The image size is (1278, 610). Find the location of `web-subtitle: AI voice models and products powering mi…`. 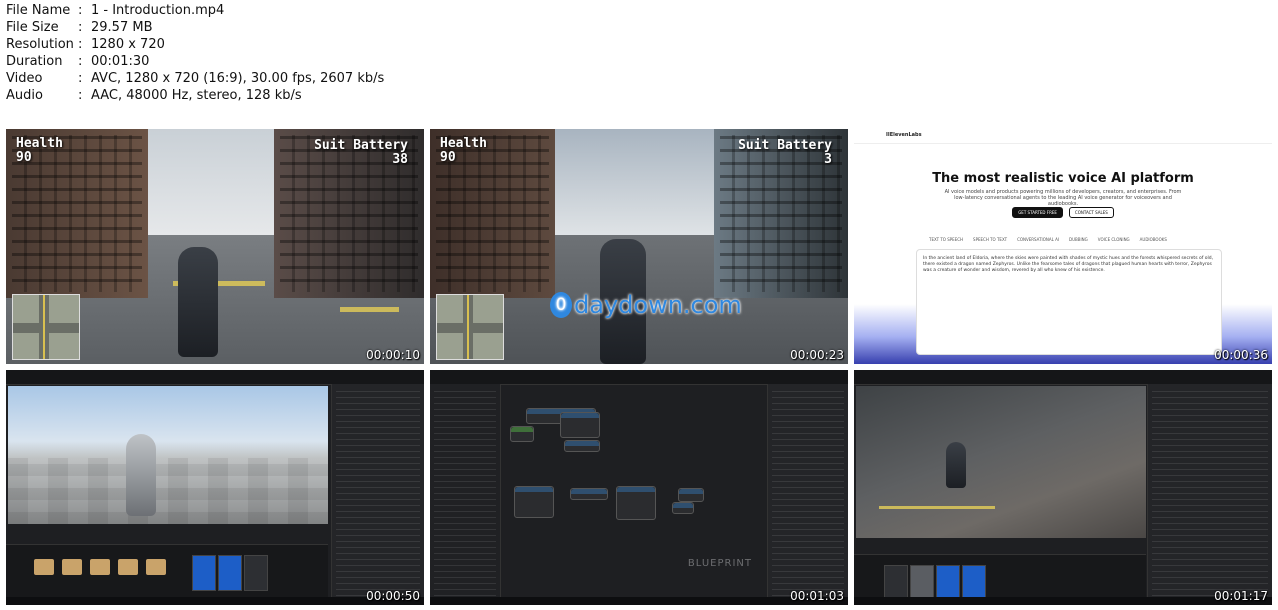

web-subtitle: AI voice models and products powering mi… is located at coordinates (1063, 198).